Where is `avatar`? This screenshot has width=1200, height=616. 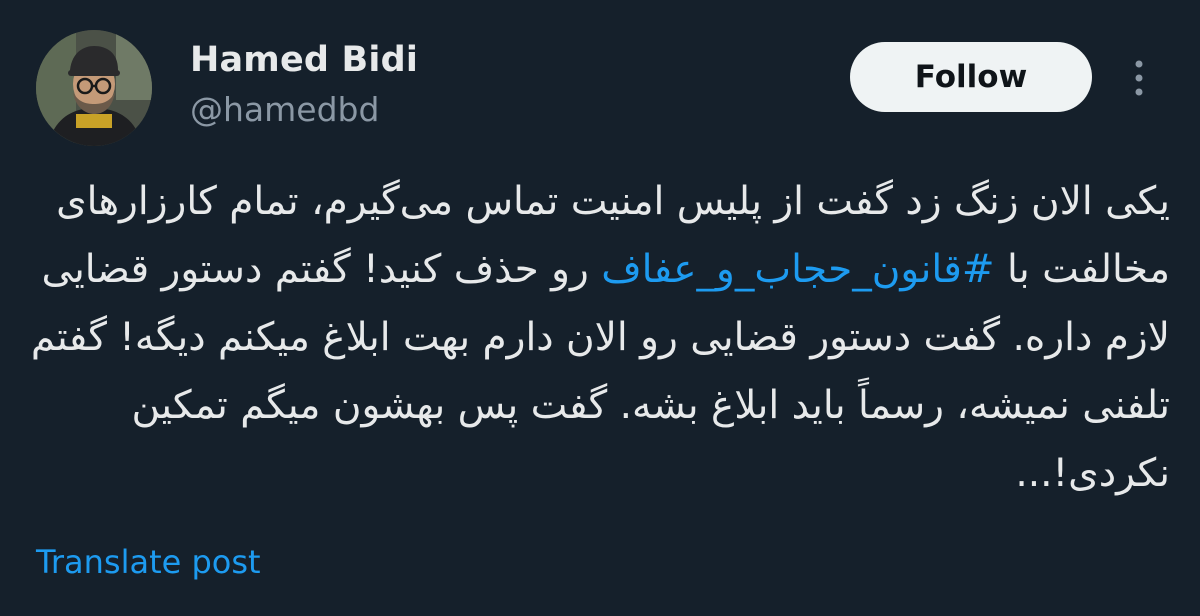
avatar is located at coordinates (94, 88).